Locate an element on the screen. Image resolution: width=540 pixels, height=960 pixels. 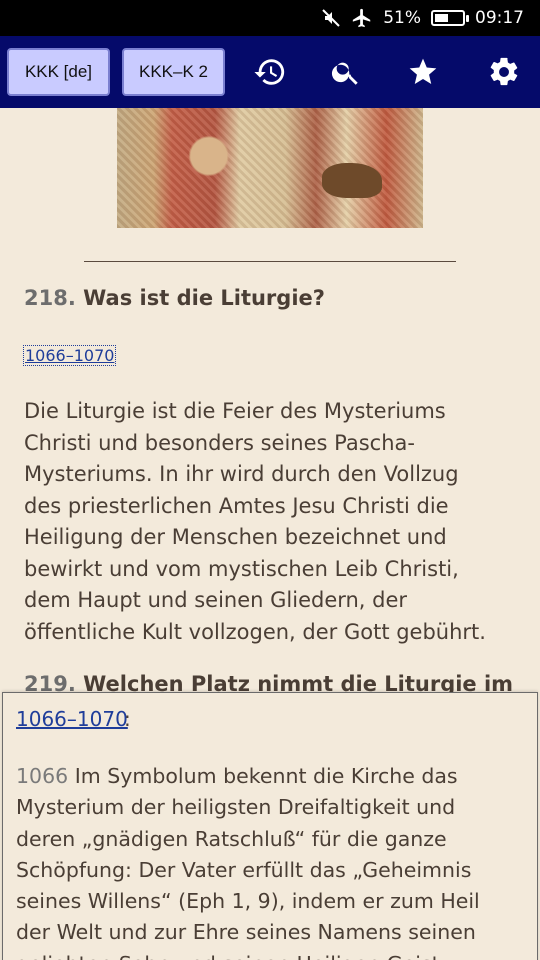
mosaic-image is located at coordinates (270, 168).